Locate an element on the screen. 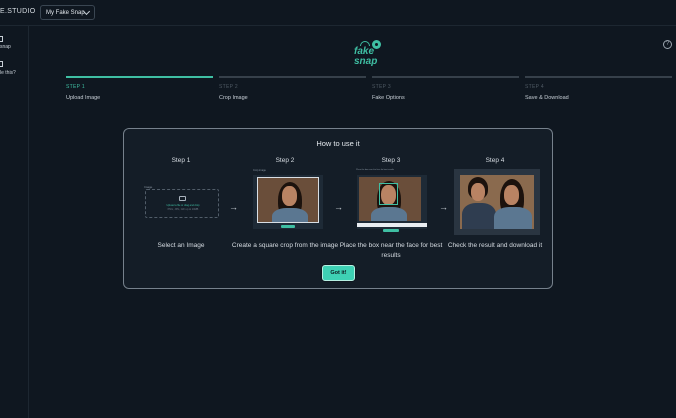 Image resolution: width=676 pixels, height=418 pixels. howto-step-title: Step 4 is located at coordinates (495, 160).